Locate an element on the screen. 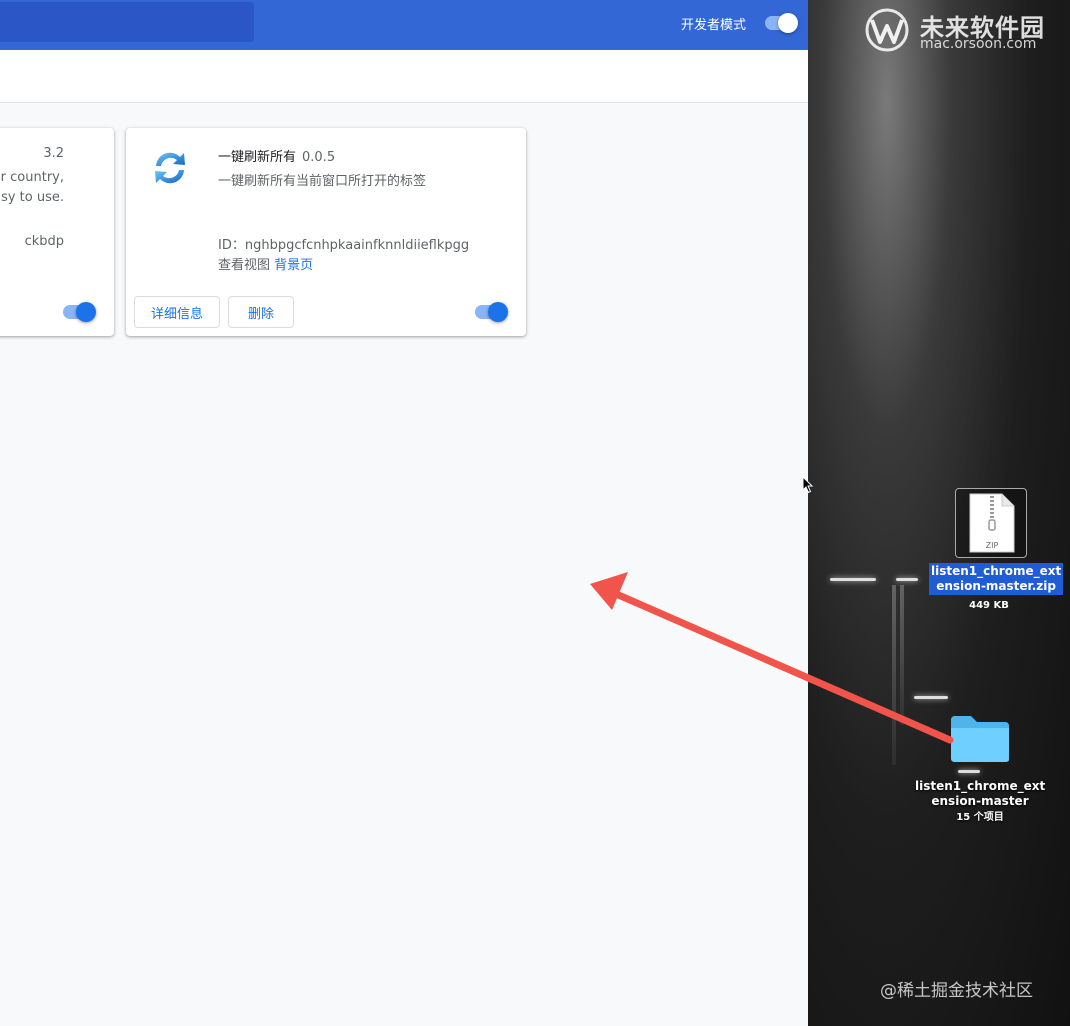 Image resolution: width=1070 pixels, height=1026 pixels. extension-card: 3.2 our country, asy to use. ckbdp is located at coordinates (57, 232).